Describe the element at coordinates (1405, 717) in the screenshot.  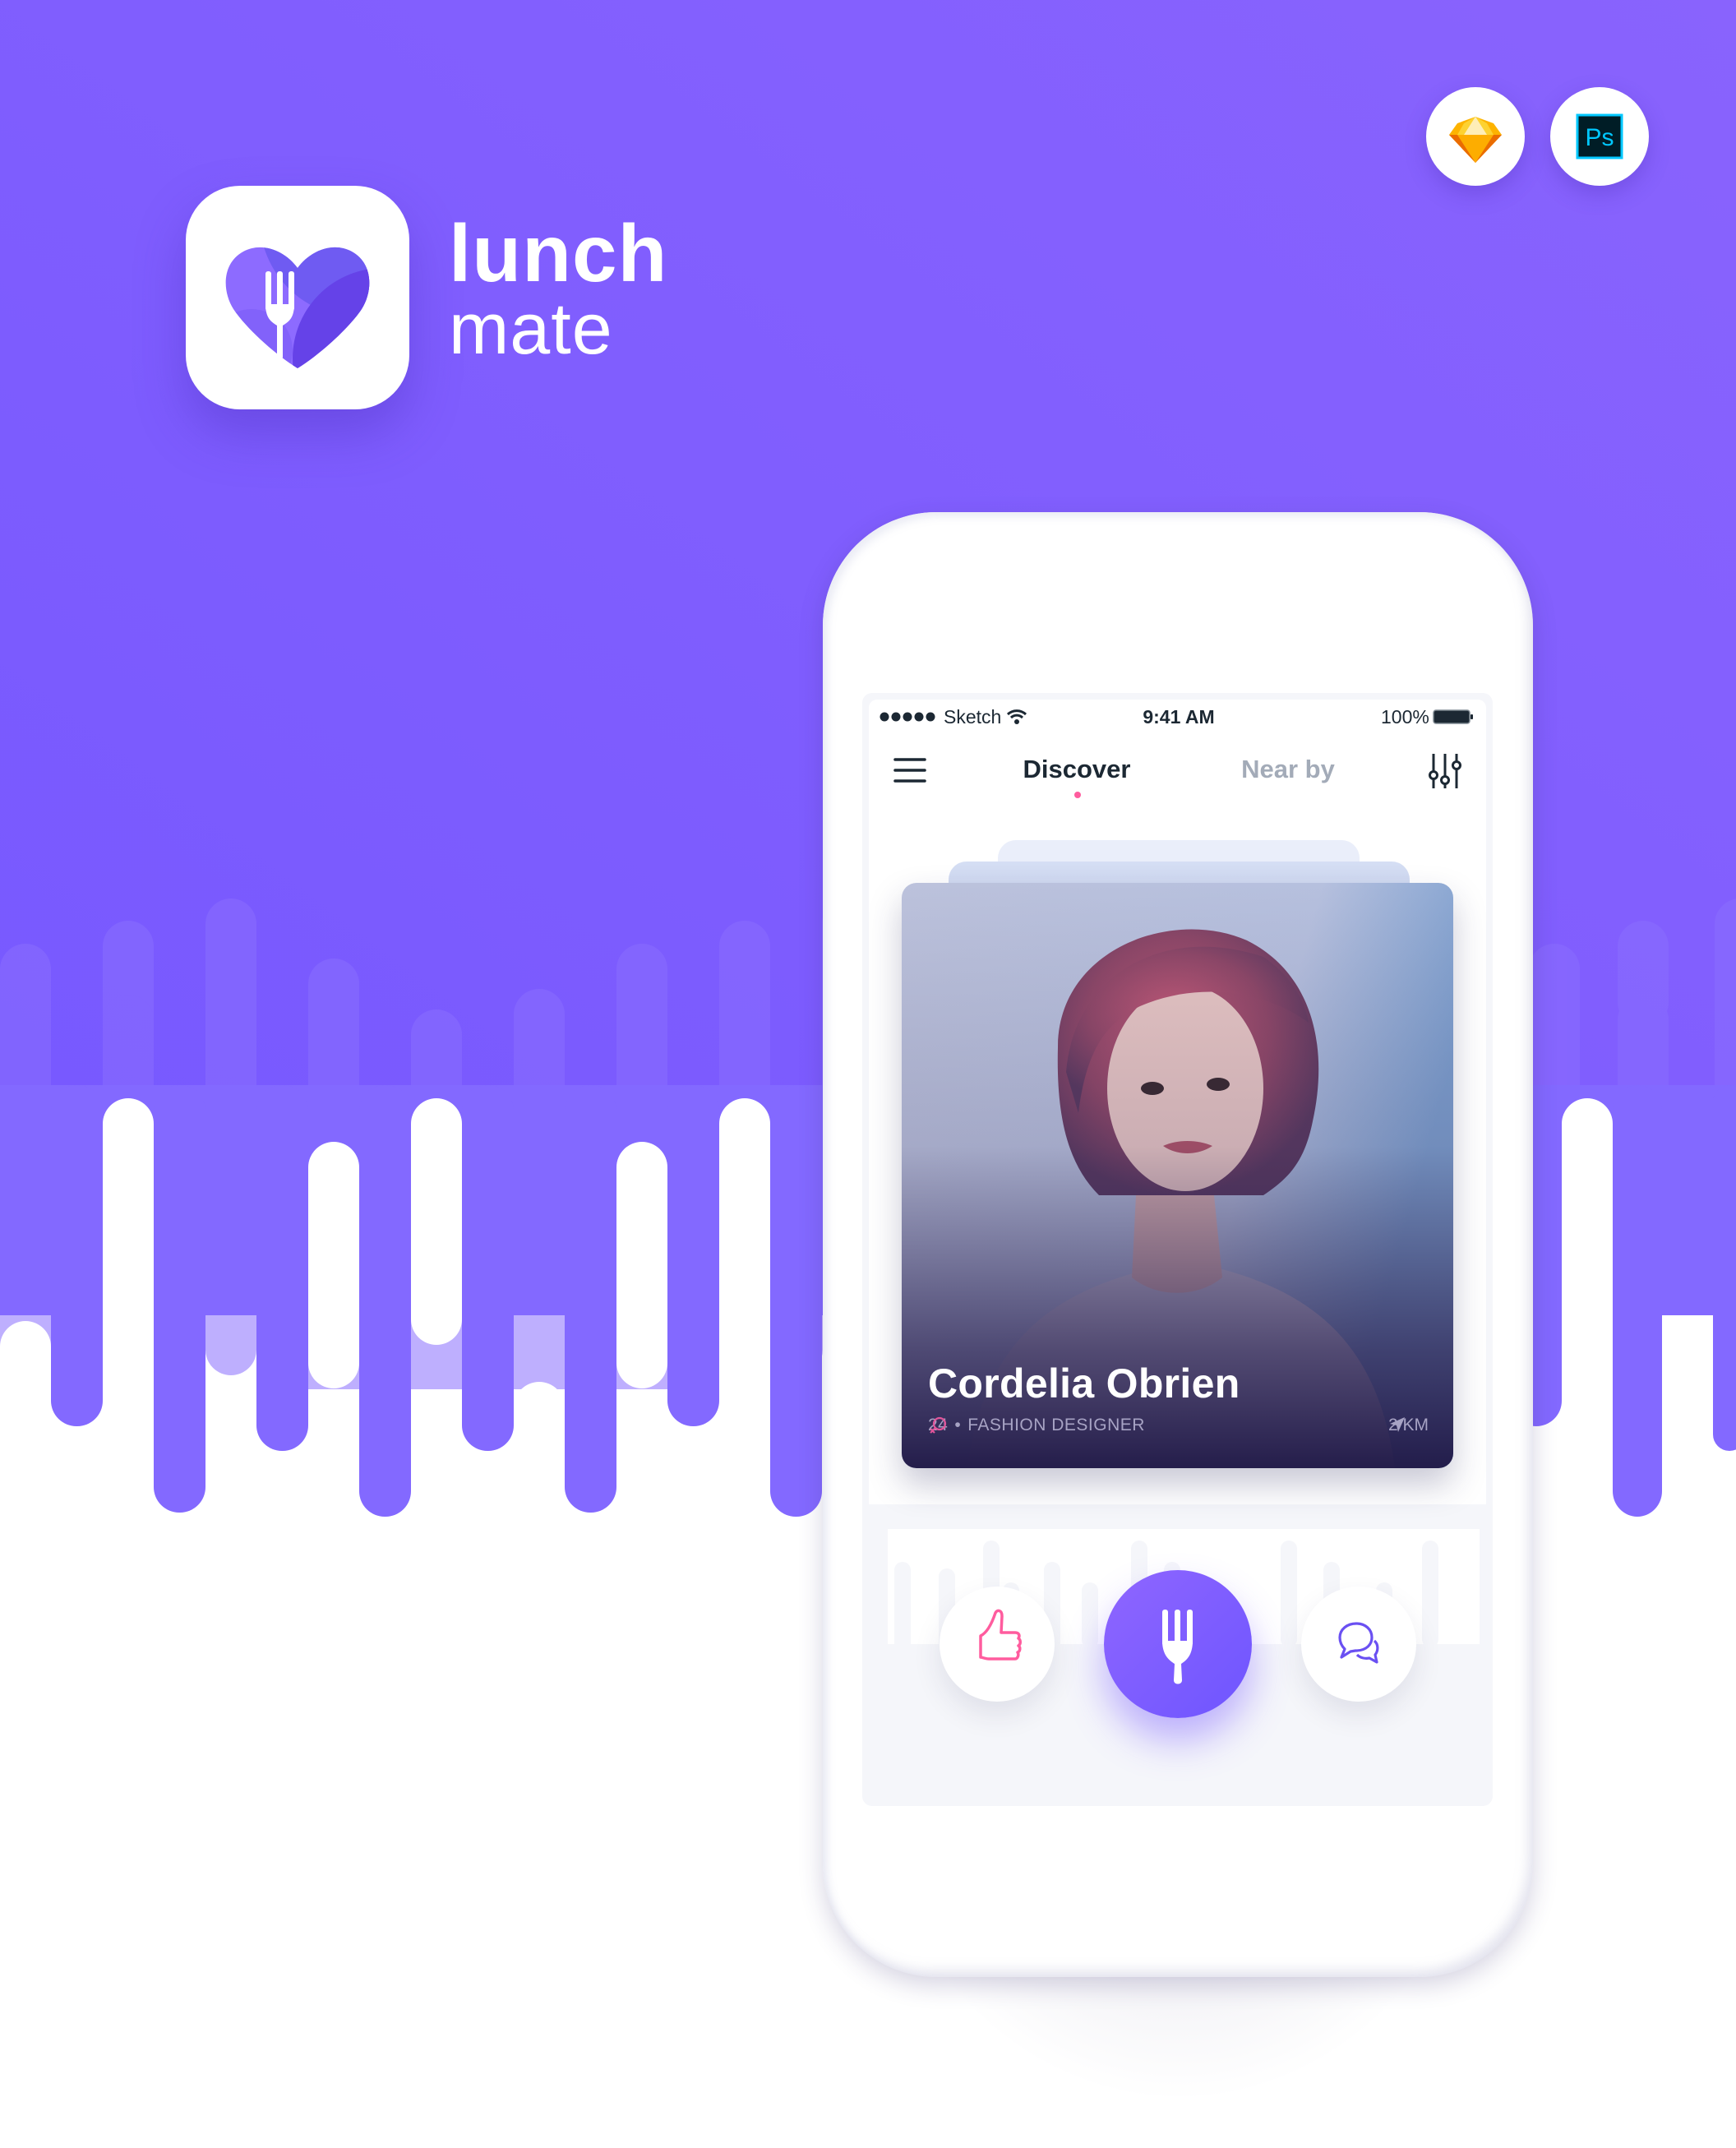
I see `battery-percent: 100%` at that location.